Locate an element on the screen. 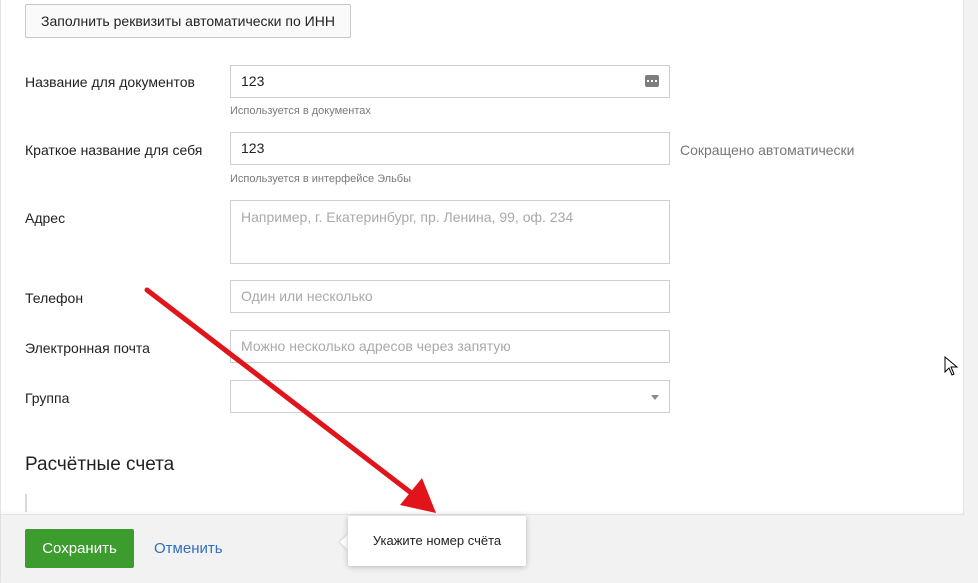  email-placeholder: Можно несколько адресов через запятую is located at coordinates (376, 346).